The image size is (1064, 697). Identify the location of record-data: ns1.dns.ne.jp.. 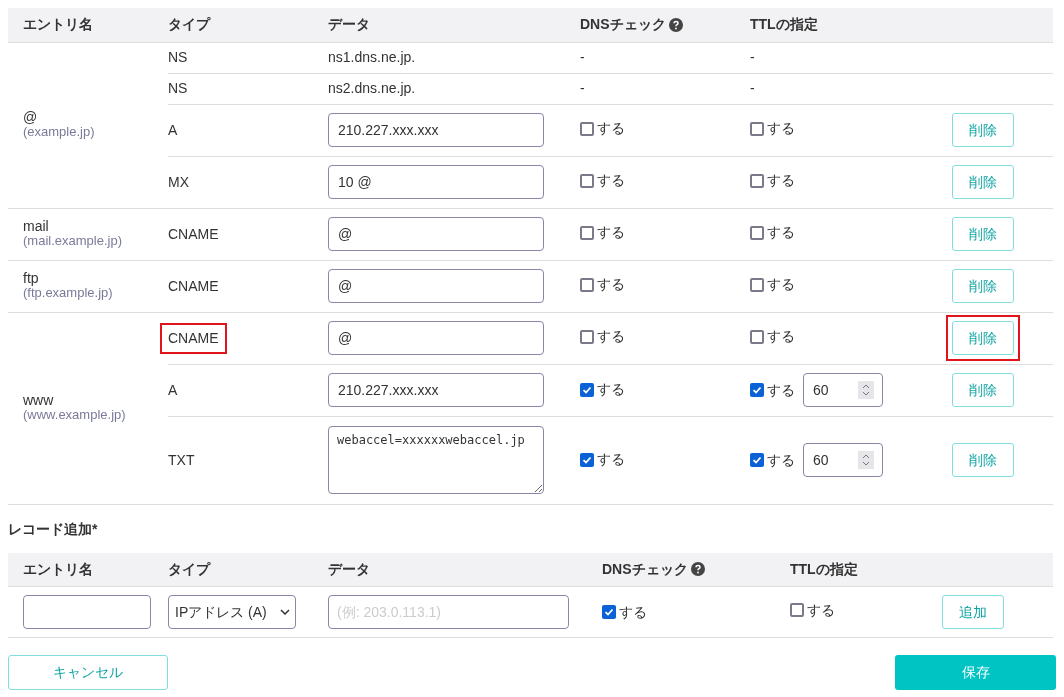
(372, 57).